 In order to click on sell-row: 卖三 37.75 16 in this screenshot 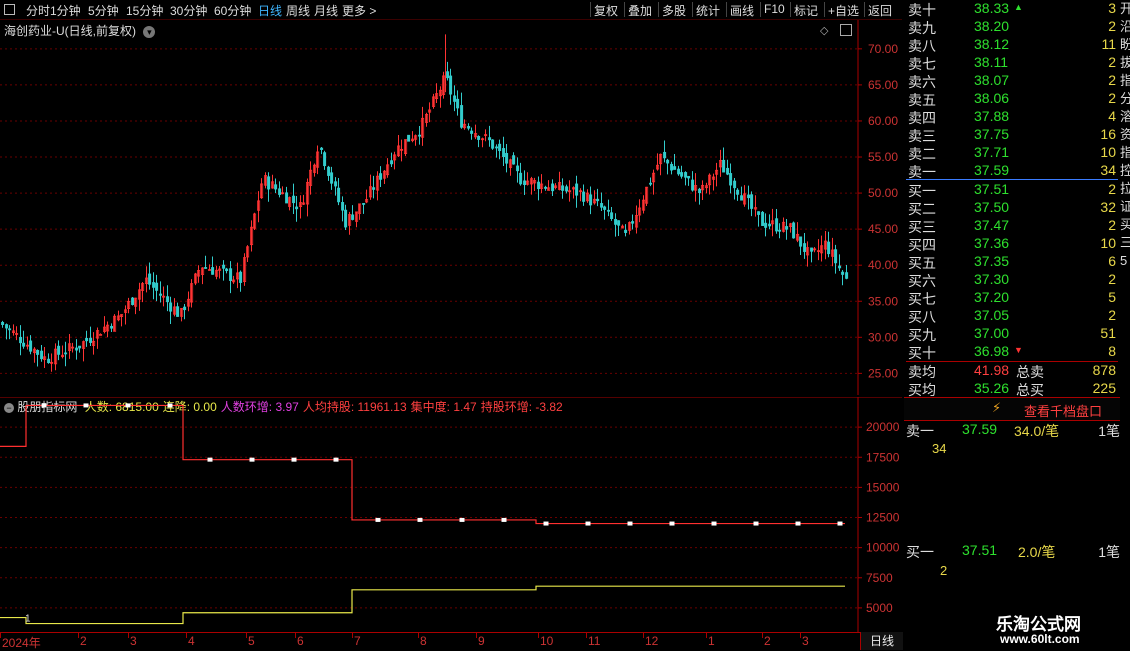, I will do `click(1012, 135)`.